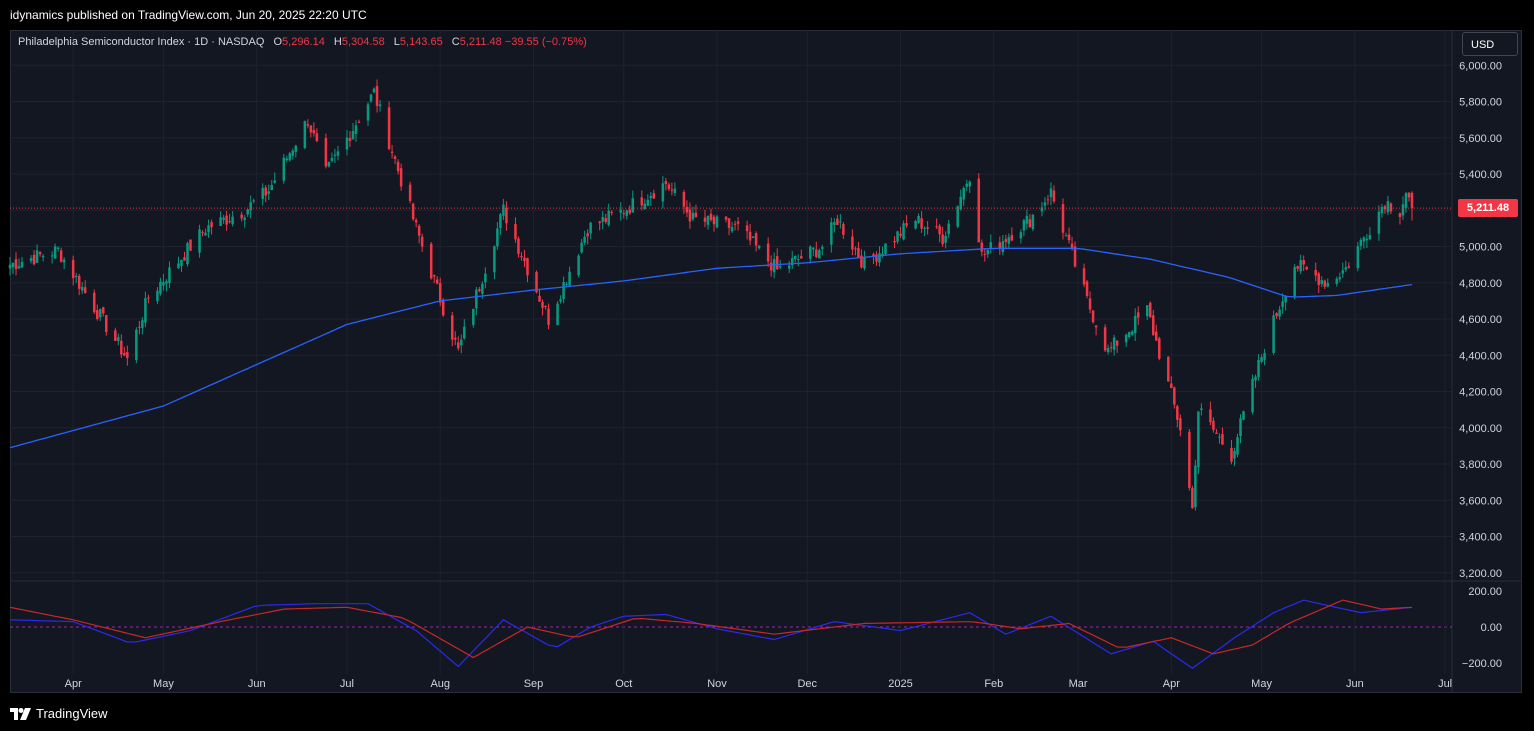 The width and height of the screenshot is (1534, 731). Describe the element at coordinates (1480, 103) in the screenshot. I see `price-tick-label: 5,800.00` at that location.